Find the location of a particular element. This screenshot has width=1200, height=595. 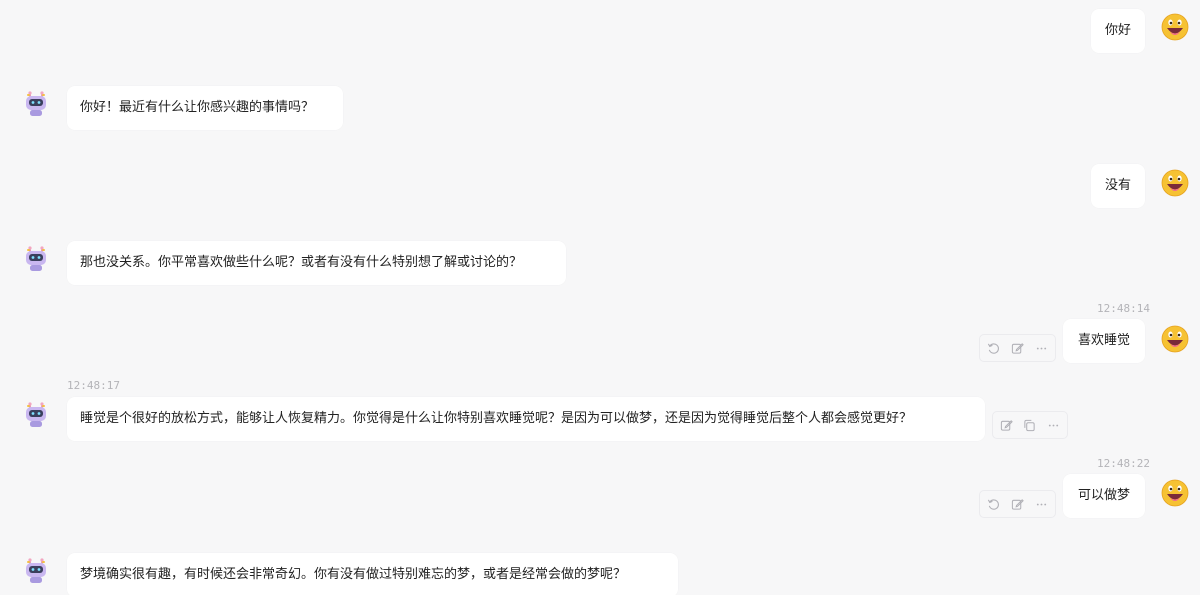

user-message: 没有 is located at coordinates (1118, 186).